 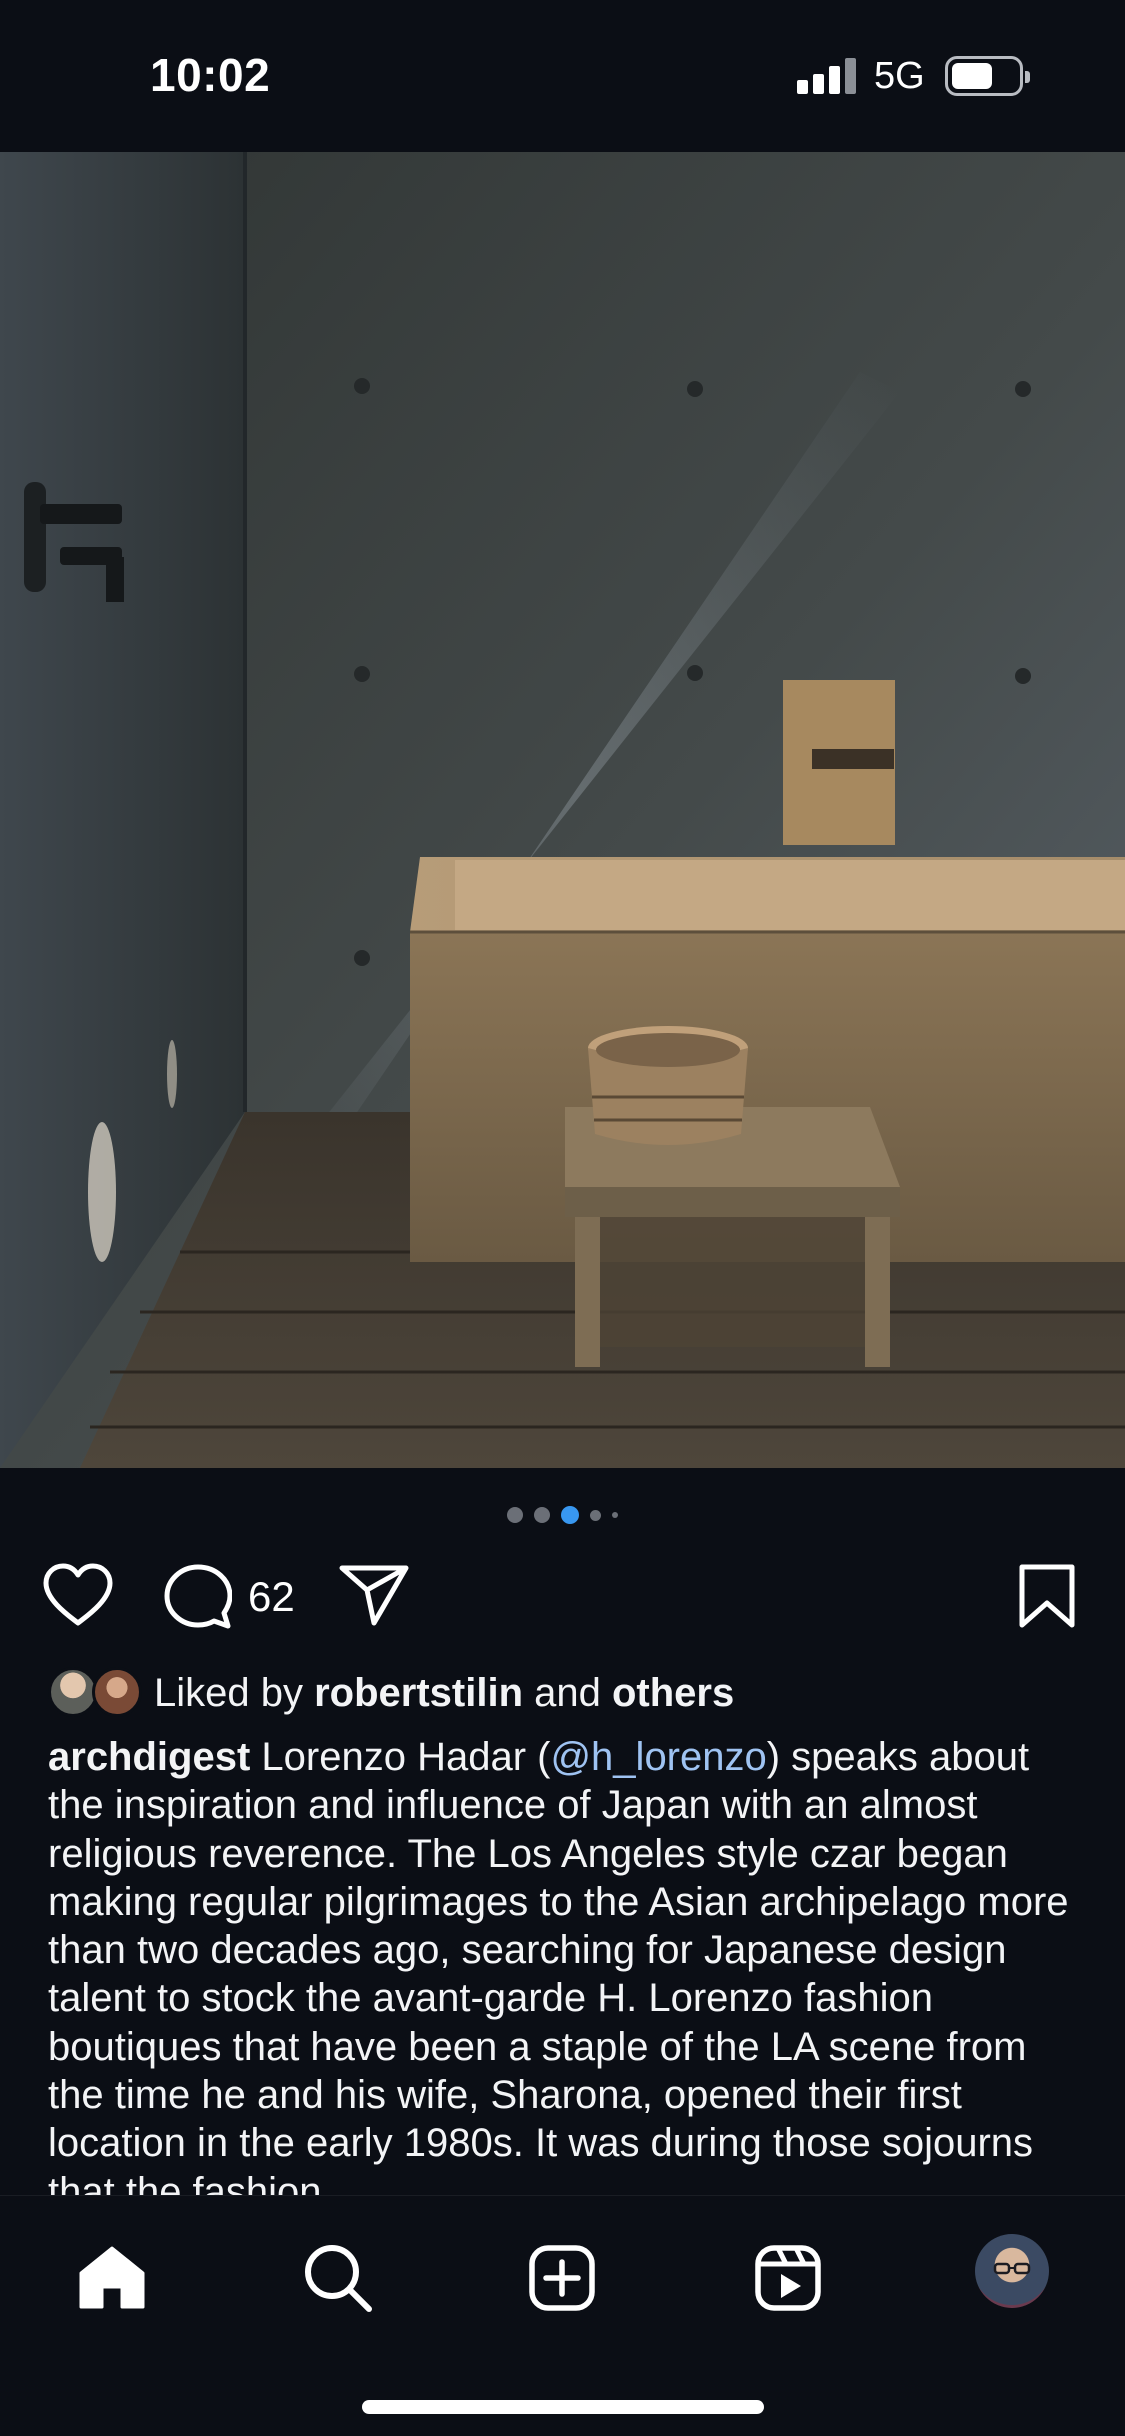 What do you see at coordinates (149, 1757) in the screenshot?
I see `caption-username: archdigest` at bounding box center [149, 1757].